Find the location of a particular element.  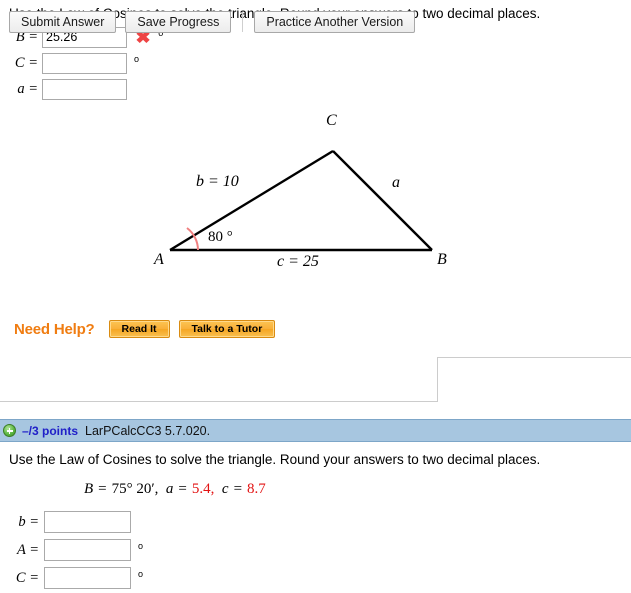

plus-circle-icon is located at coordinates (9, 430).